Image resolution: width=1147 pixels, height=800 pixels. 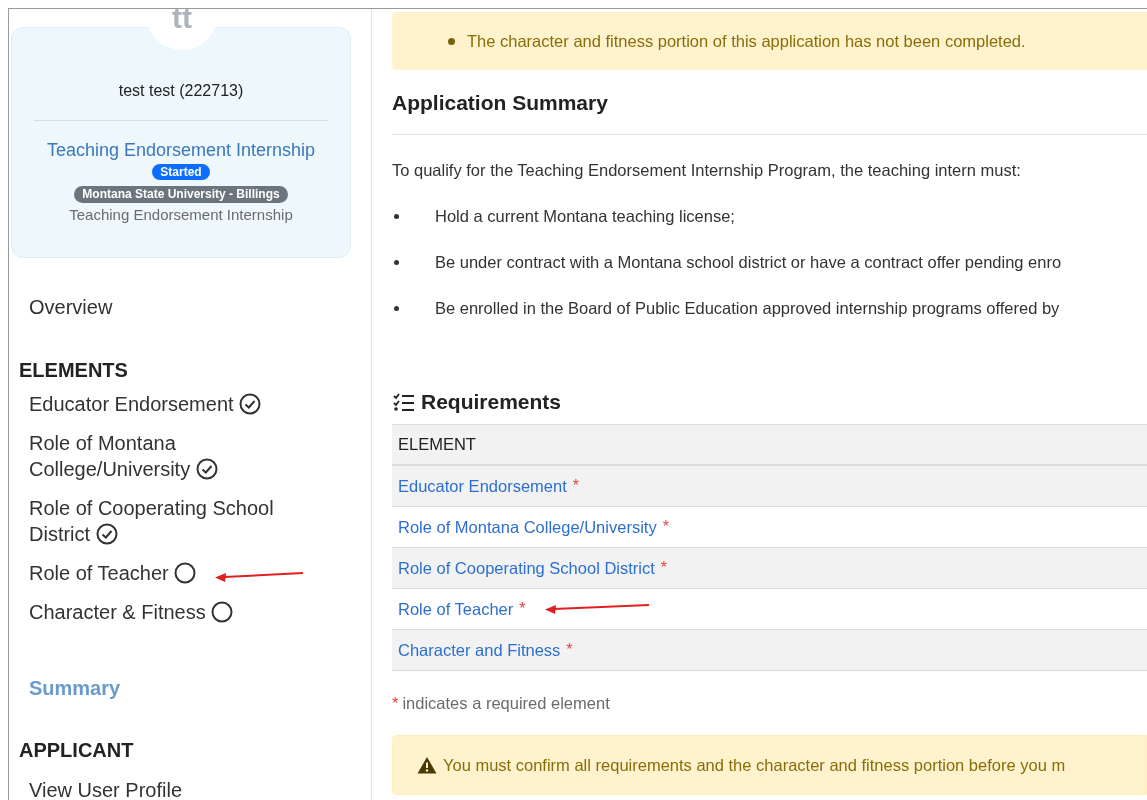 I want to click on section-title: Requirements, so click(x=491, y=402).